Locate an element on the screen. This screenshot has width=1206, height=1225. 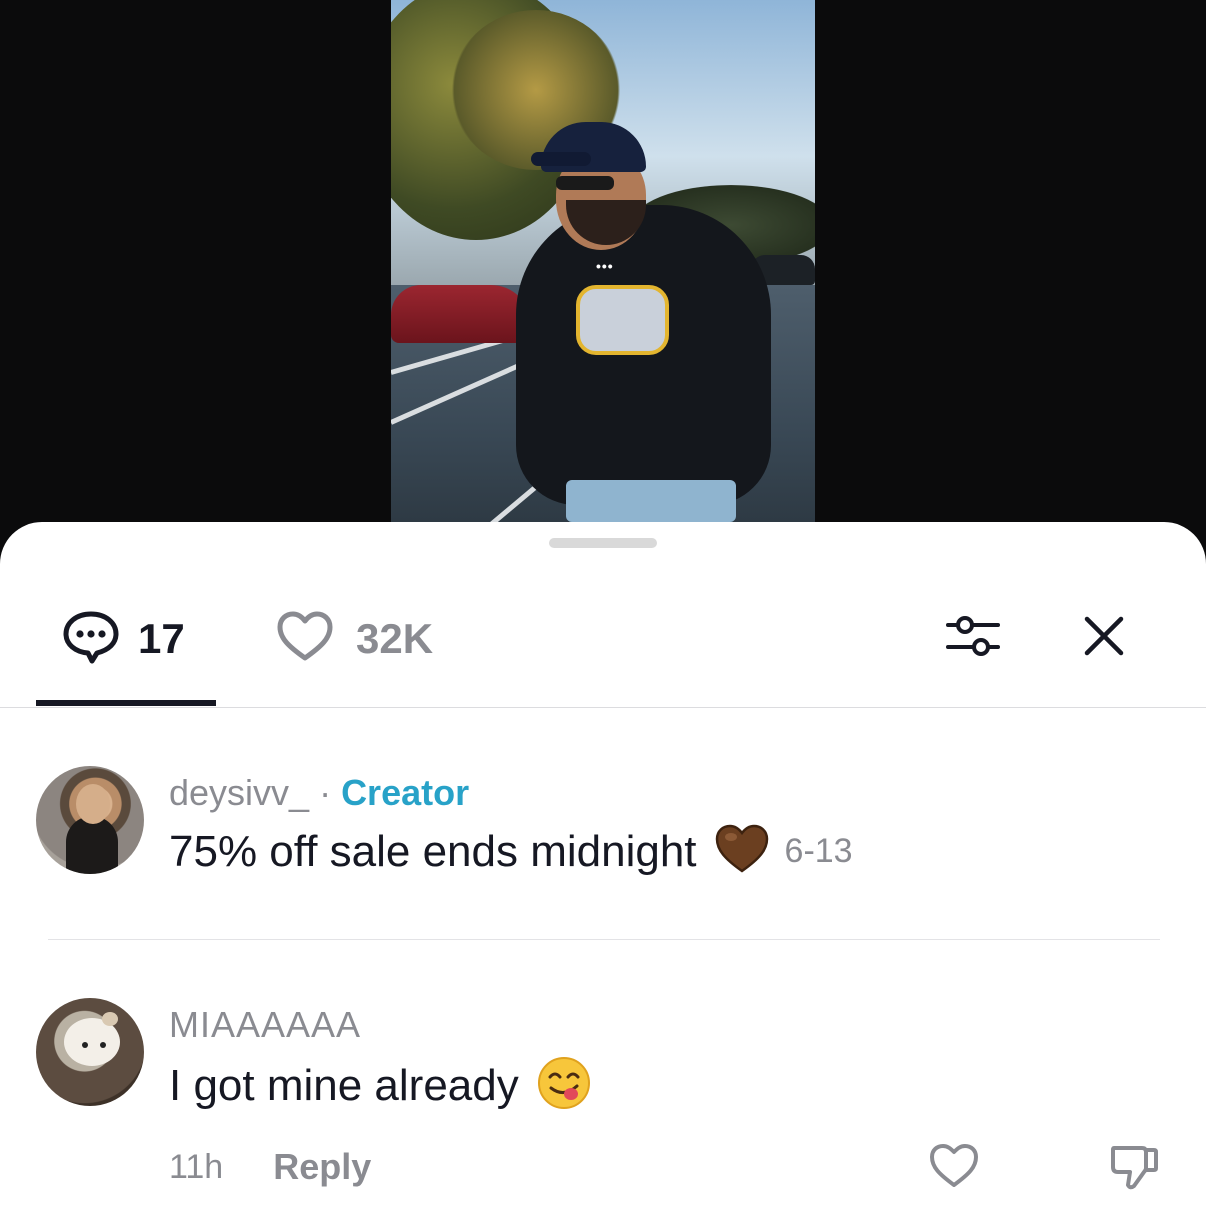
comments-count: 17 is located at coordinates (161, 638).